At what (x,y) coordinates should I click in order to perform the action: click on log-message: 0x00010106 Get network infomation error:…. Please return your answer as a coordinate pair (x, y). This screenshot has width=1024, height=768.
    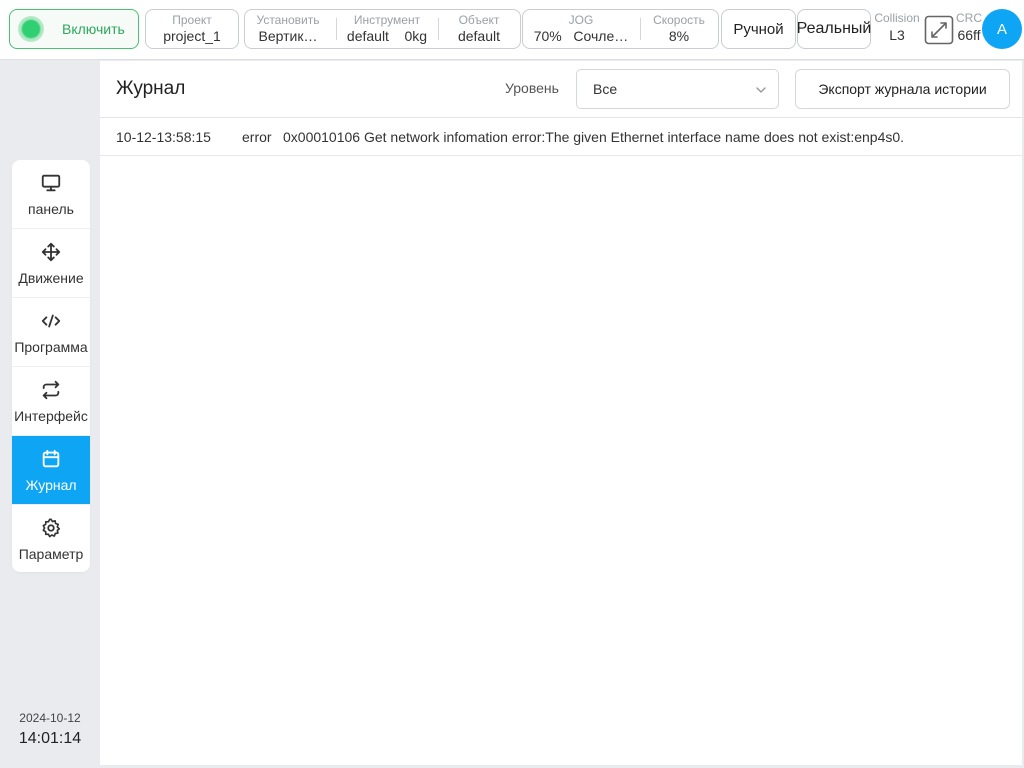
    Looking at the image, I should click on (594, 136).